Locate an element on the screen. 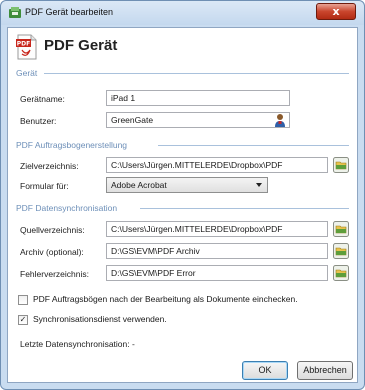 The image size is (365, 390). zielverzeichnis-input: C:\Users\Jürgen.MITTELERDE\Dropbox\PDF is located at coordinates (217, 165).